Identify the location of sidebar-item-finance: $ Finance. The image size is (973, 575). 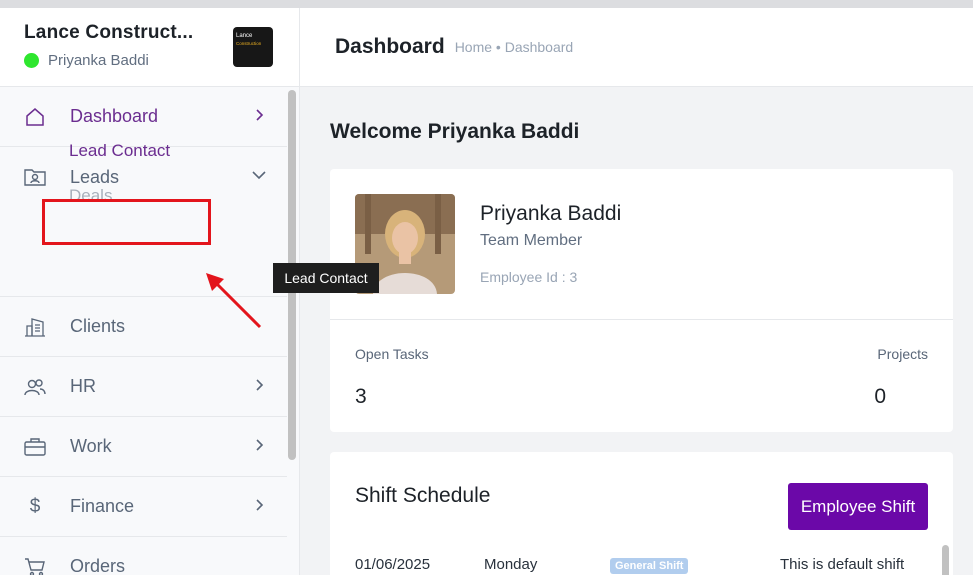
(143, 507).